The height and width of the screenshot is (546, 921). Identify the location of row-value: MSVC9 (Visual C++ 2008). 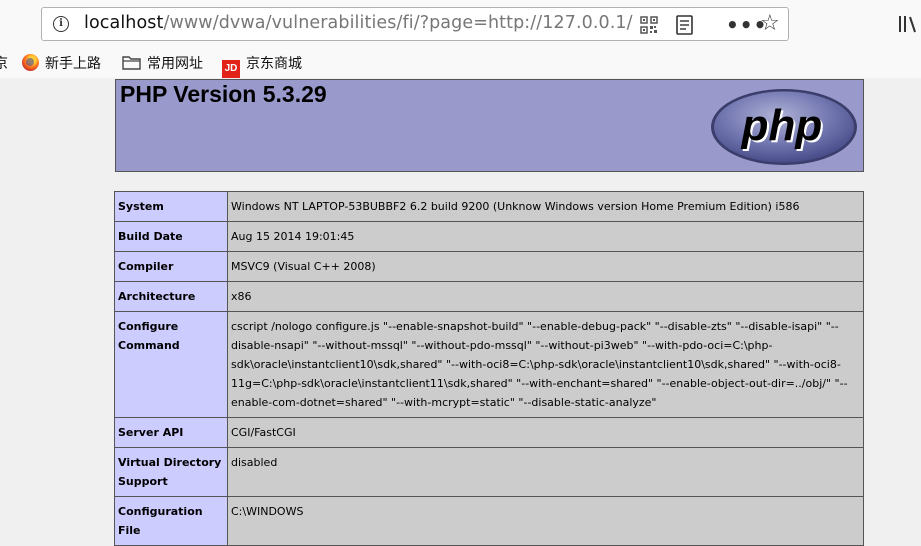
(545, 266).